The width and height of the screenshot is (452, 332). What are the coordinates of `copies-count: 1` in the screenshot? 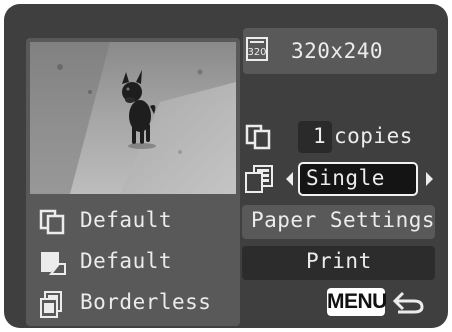 It's located at (320, 136).